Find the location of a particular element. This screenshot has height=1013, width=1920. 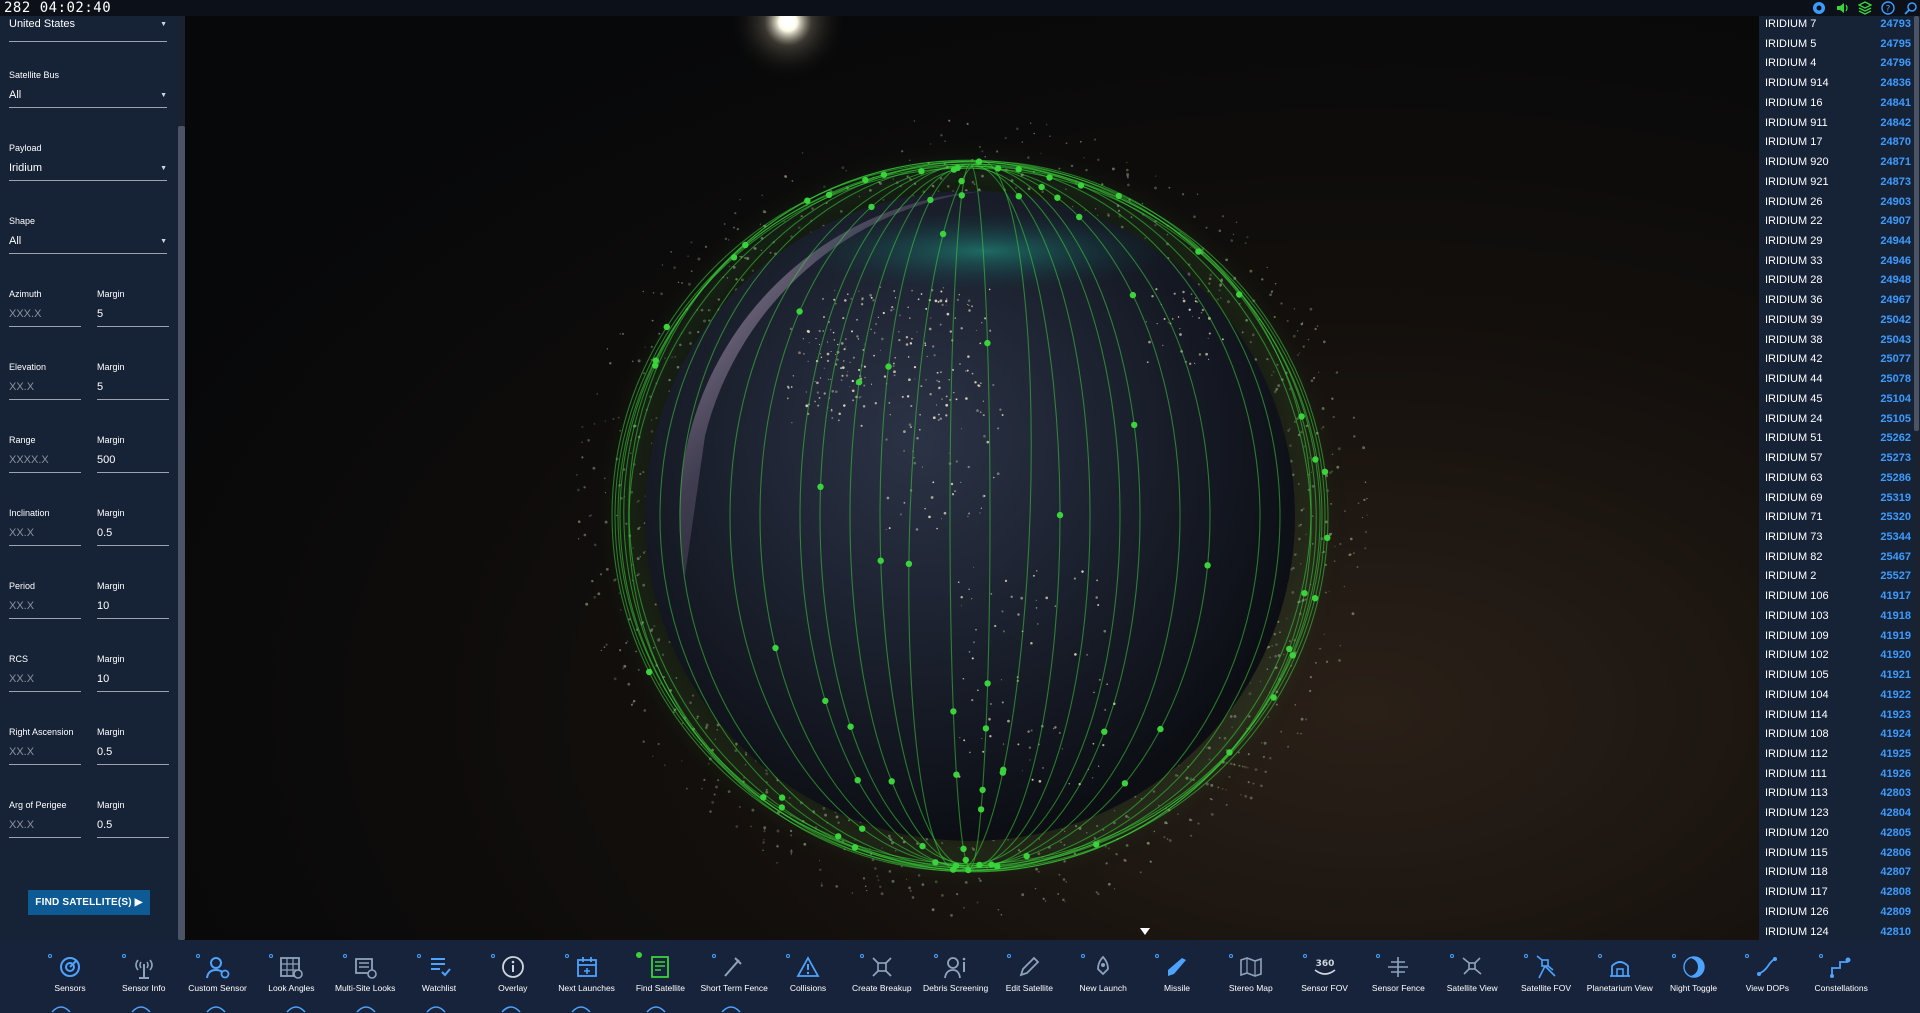

satellite-norad-id: 41919 is located at coordinates (1895, 637).